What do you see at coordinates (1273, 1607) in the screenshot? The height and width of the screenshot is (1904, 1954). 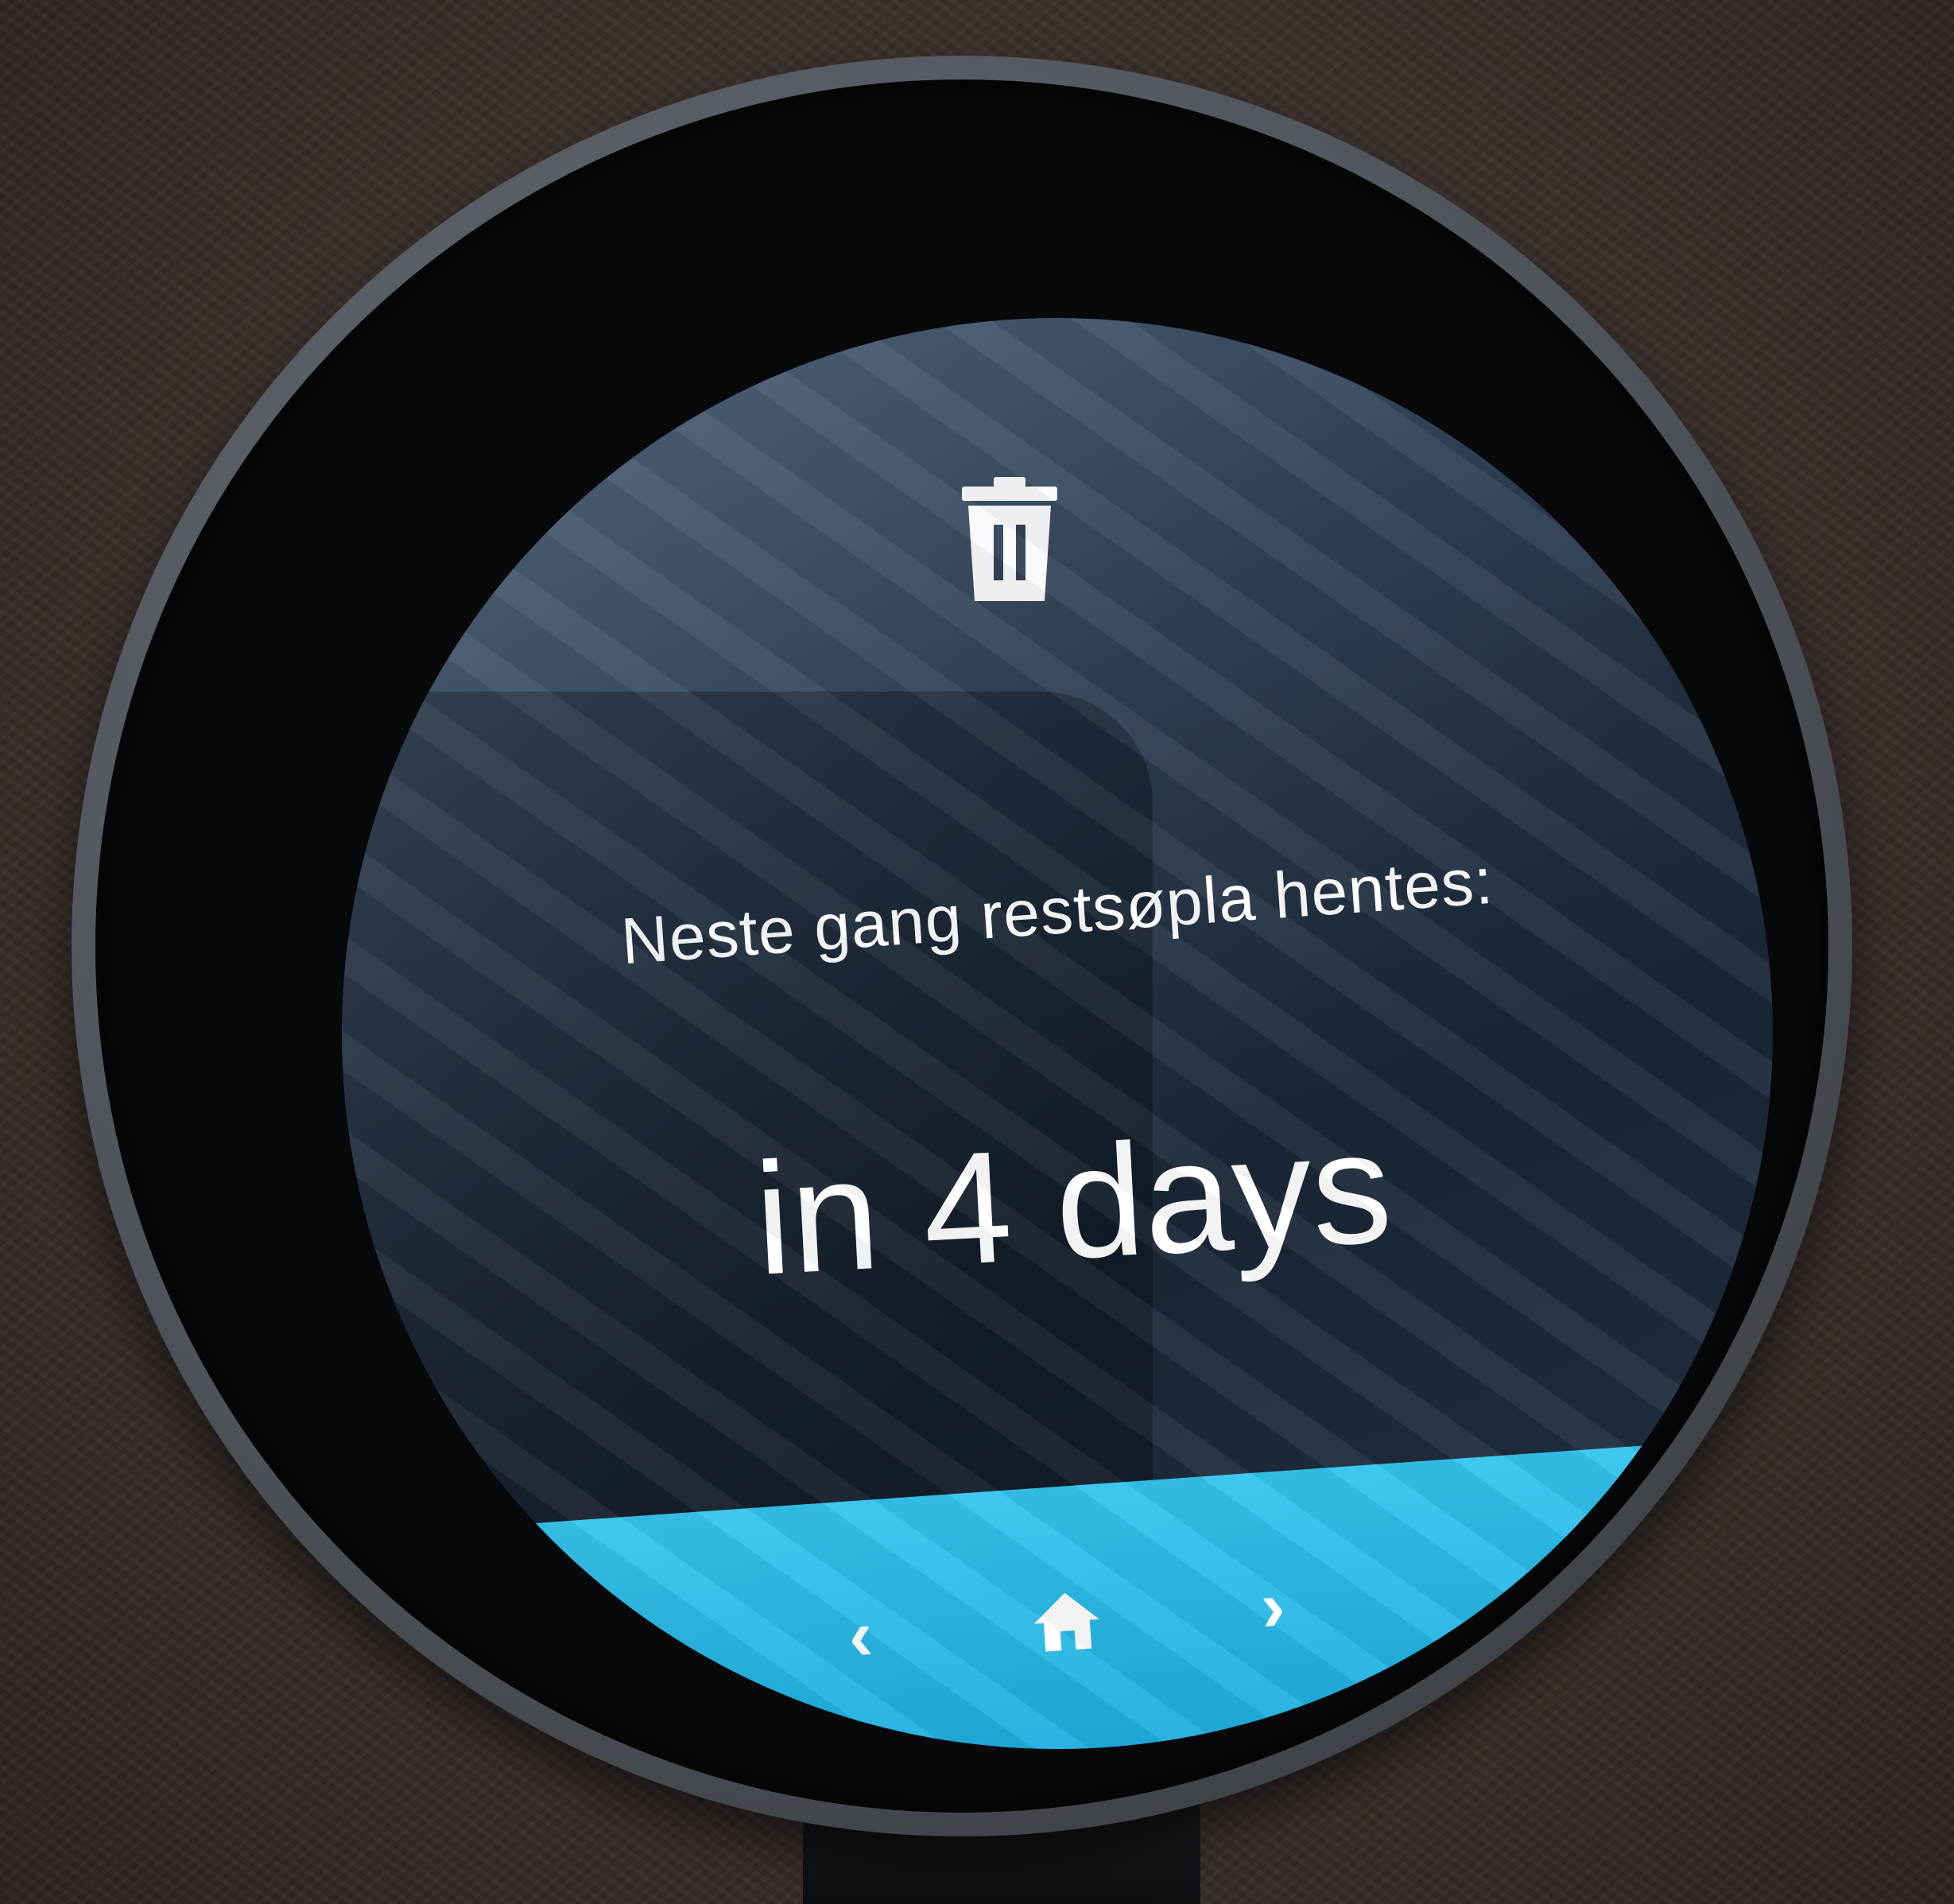 I see `chevron-right-icon: ›` at bounding box center [1273, 1607].